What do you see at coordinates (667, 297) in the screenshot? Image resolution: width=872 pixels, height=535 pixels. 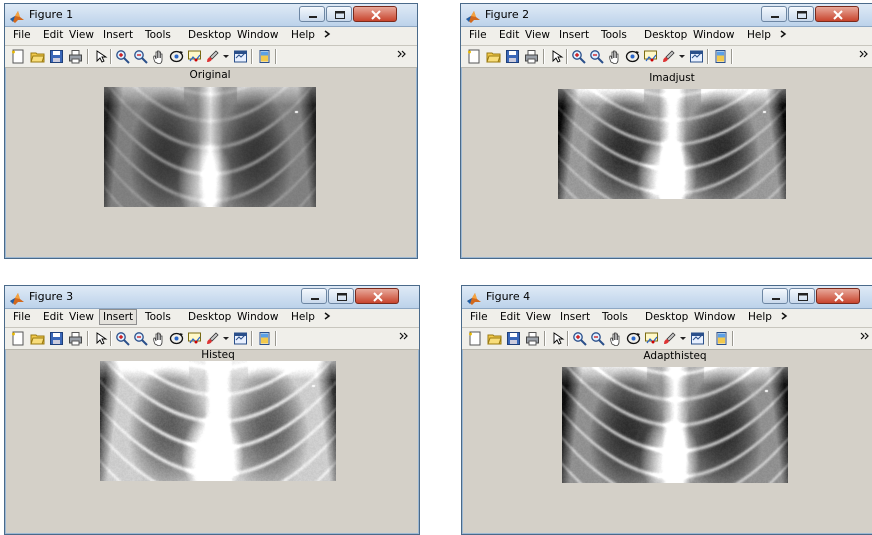 I see `title-bar: Figure 4` at bounding box center [667, 297].